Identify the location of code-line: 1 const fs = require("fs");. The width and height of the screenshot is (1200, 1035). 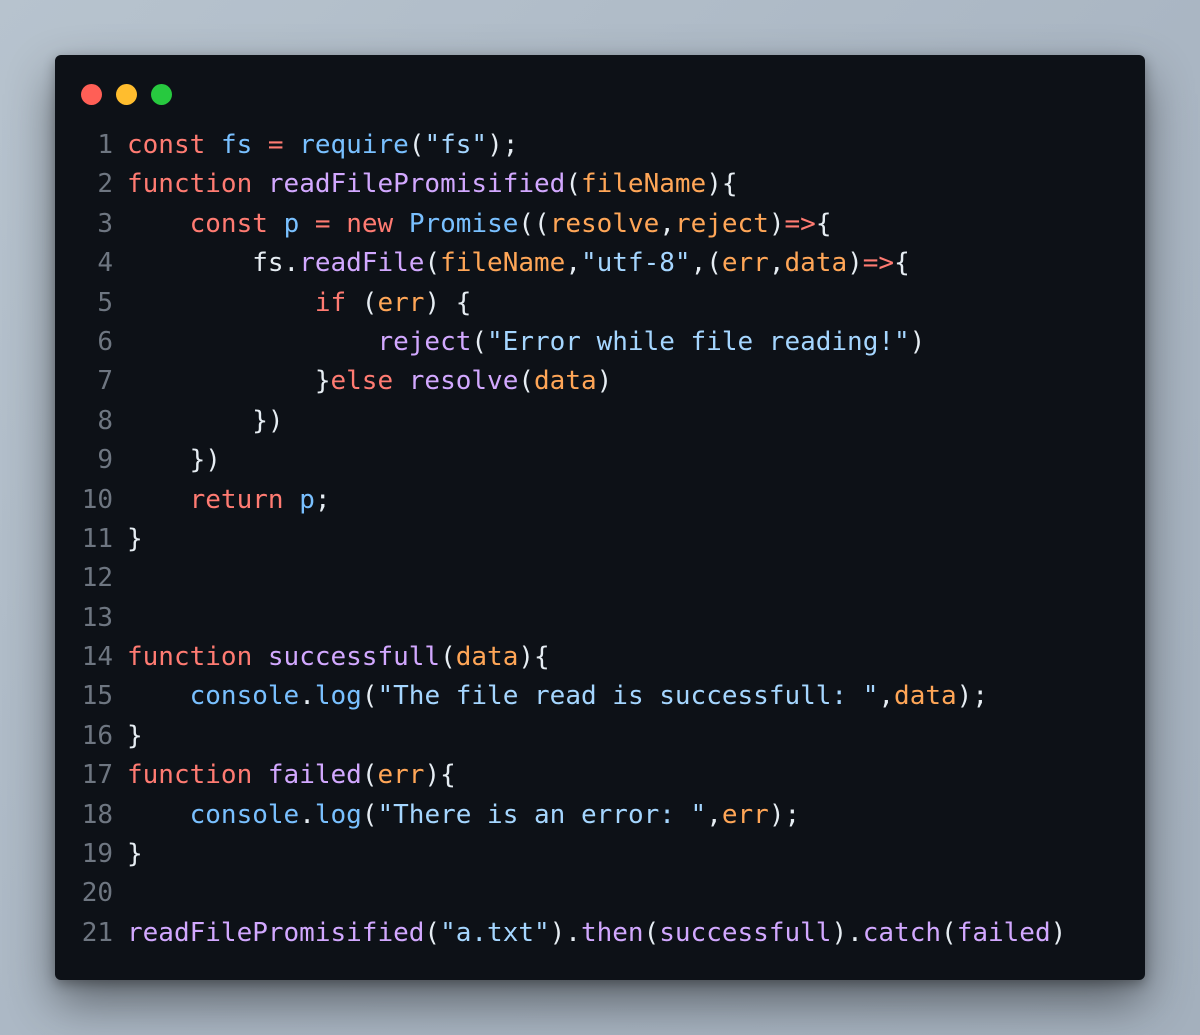
(600, 145).